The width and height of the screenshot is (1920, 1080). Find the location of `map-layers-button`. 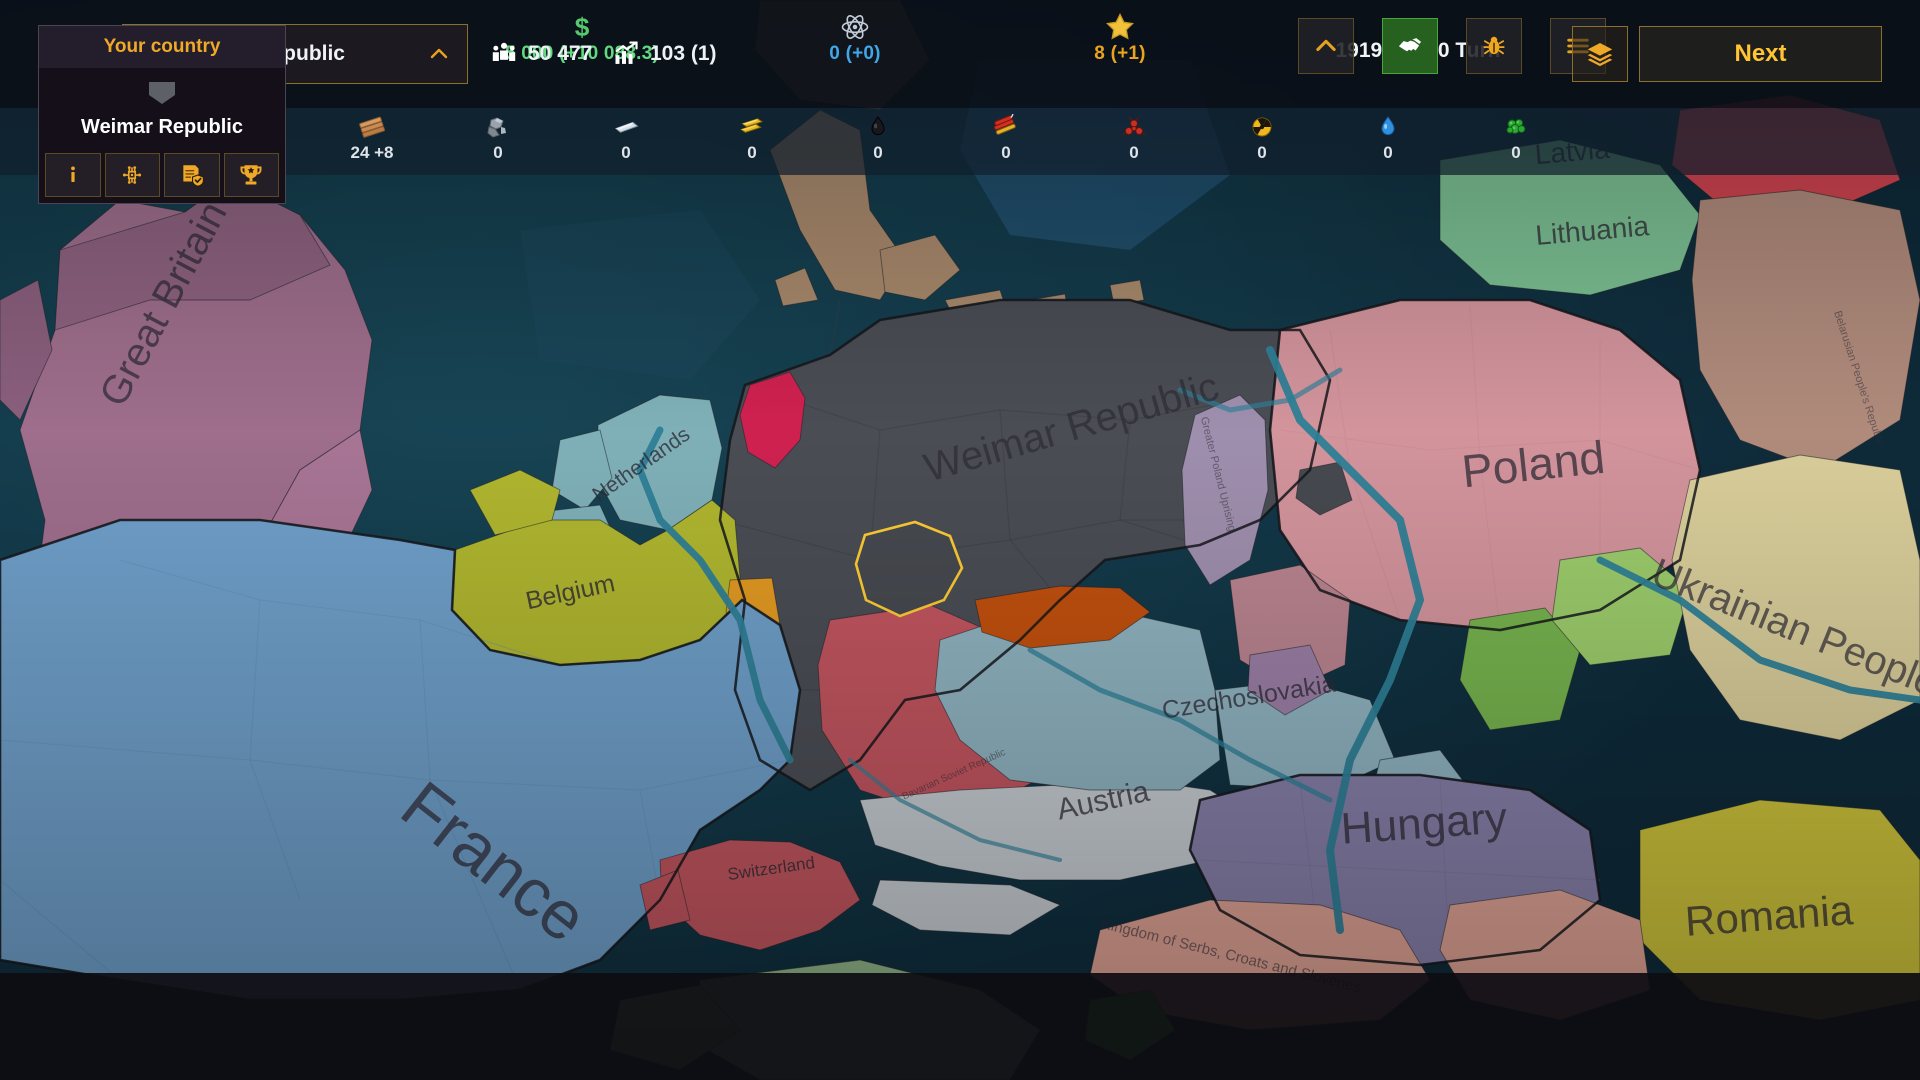

map-layers-button is located at coordinates (1600, 54).